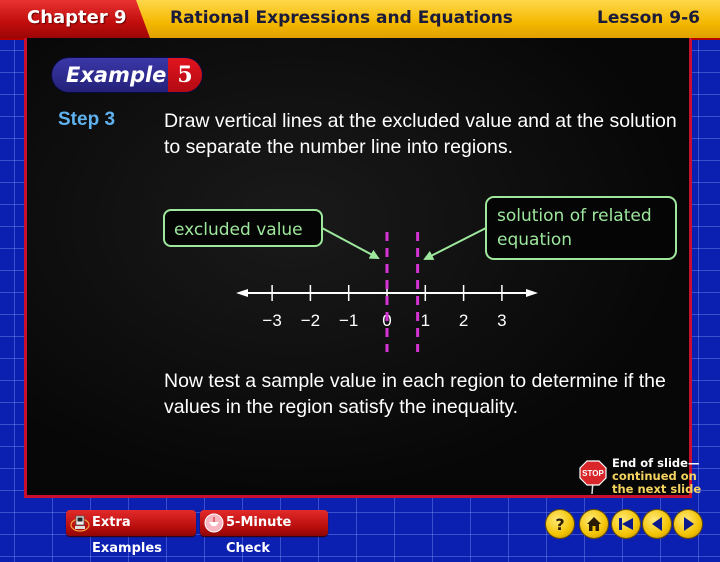  What do you see at coordinates (310, 320) in the screenshot?
I see `tick-label: −2` at bounding box center [310, 320].